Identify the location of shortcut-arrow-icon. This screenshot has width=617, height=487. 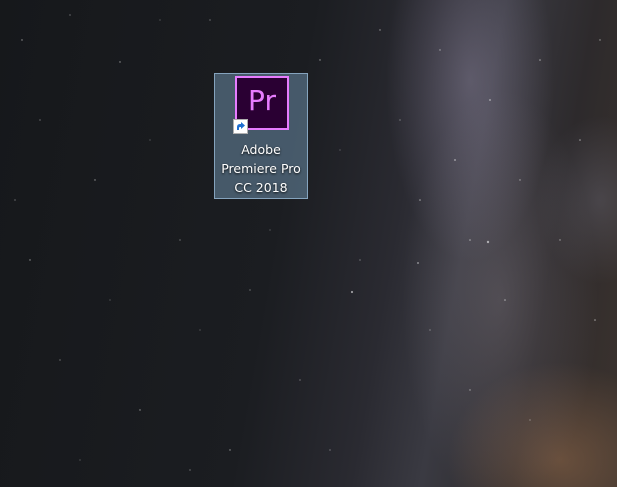
(240, 126).